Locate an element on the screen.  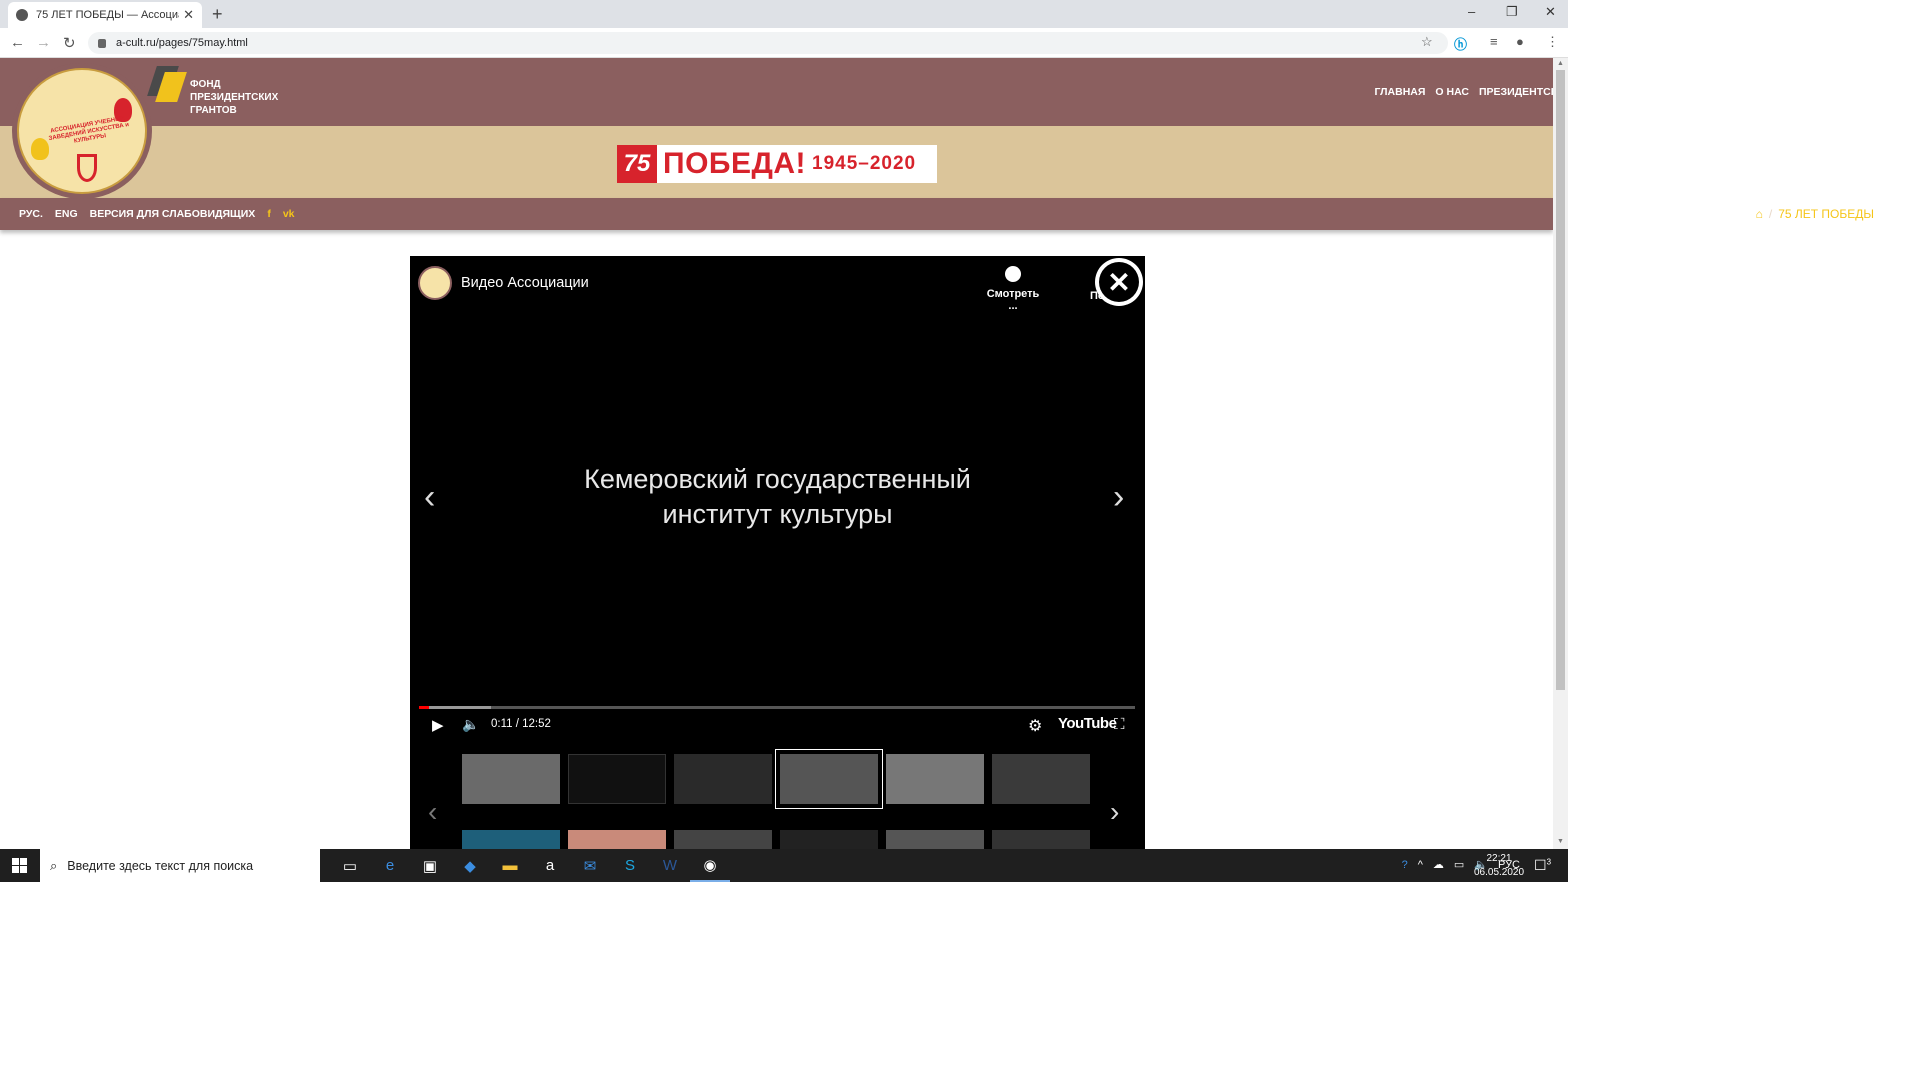
browser-tab-bar: 75 ЛЕТ ПОБЕДЫ — Ассоциация ✕ + – ❐ ✕ is located at coordinates (784, 14).